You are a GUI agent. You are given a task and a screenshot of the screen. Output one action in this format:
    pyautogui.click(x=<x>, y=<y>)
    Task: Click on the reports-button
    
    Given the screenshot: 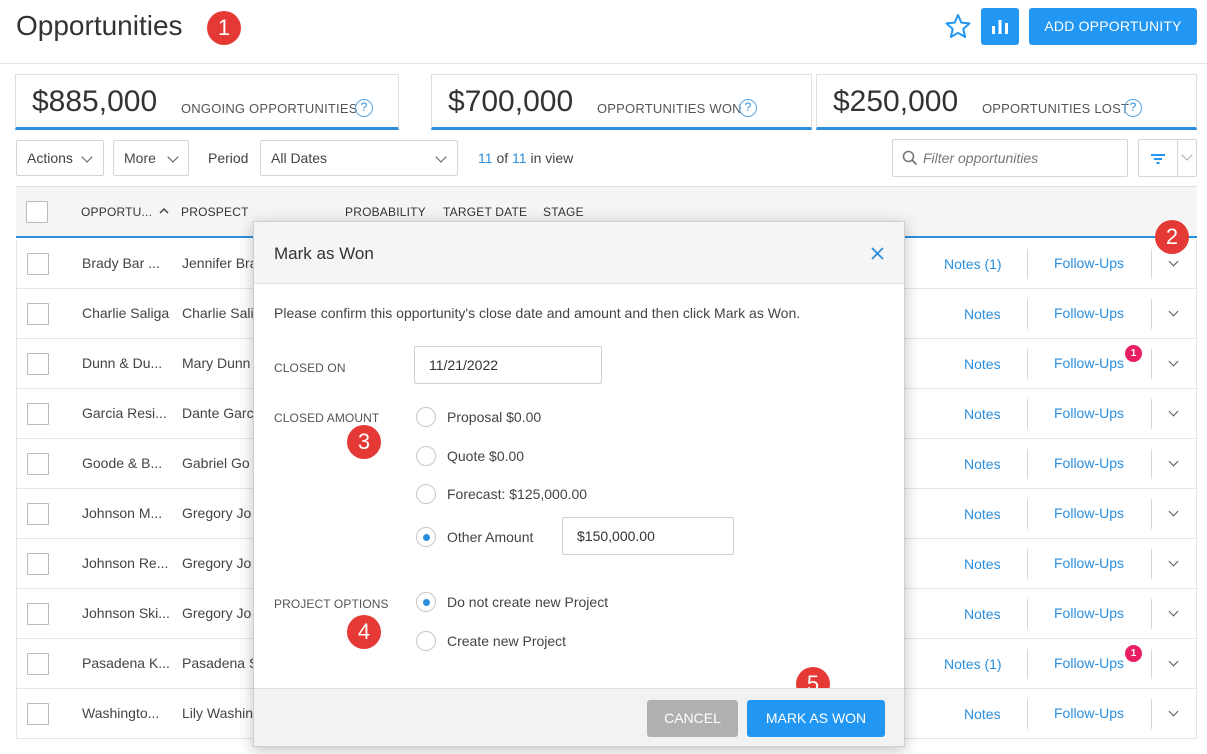 What is the action you would take?
    pyautogui.click(x=1000, y=26)
    